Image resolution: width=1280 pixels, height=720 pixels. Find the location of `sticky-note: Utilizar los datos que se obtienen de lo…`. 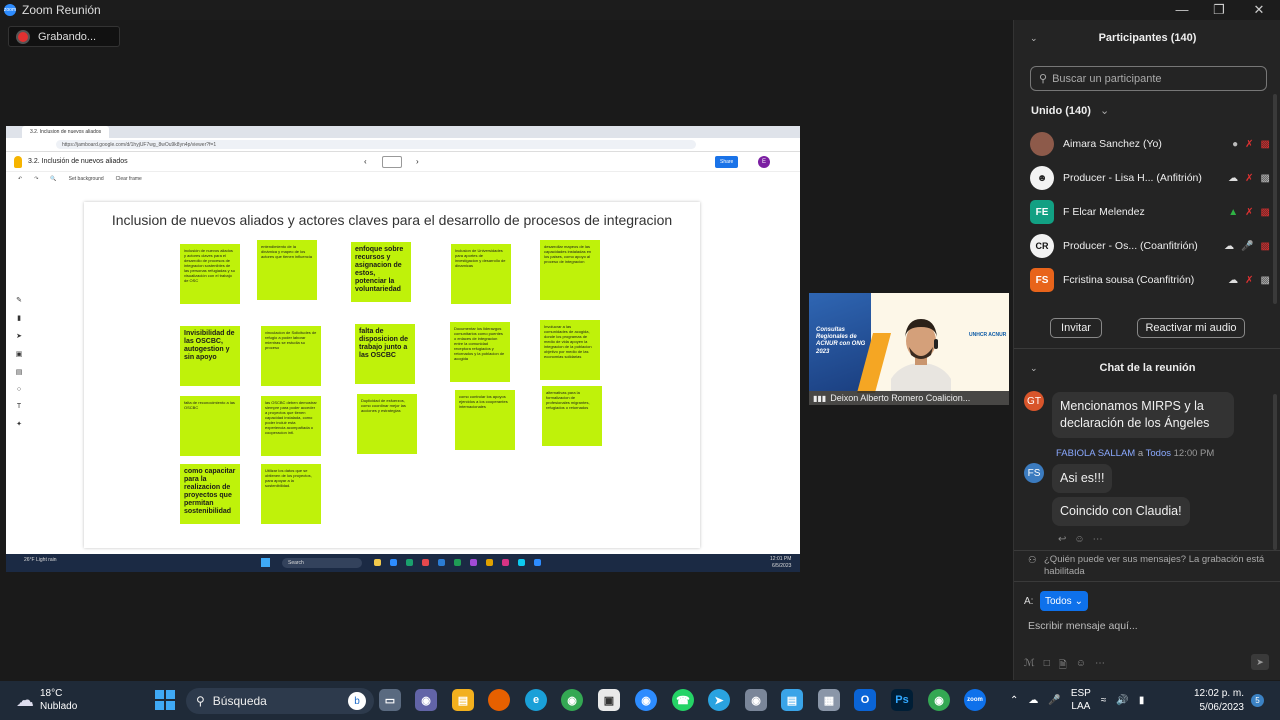

sticky-note: Utilizar los datos que se obtienen de lo… is located at coordinates (291, 494).